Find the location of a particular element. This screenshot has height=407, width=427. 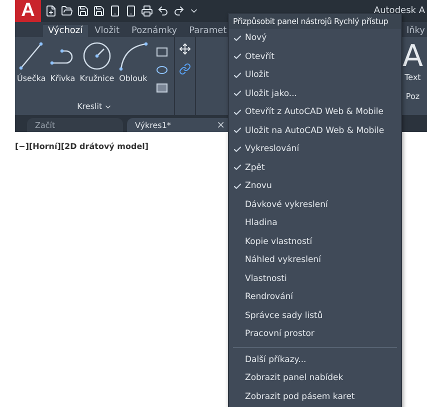

menu-item: Zobrazit pod pásem karet is located at coordinates (315, 397).